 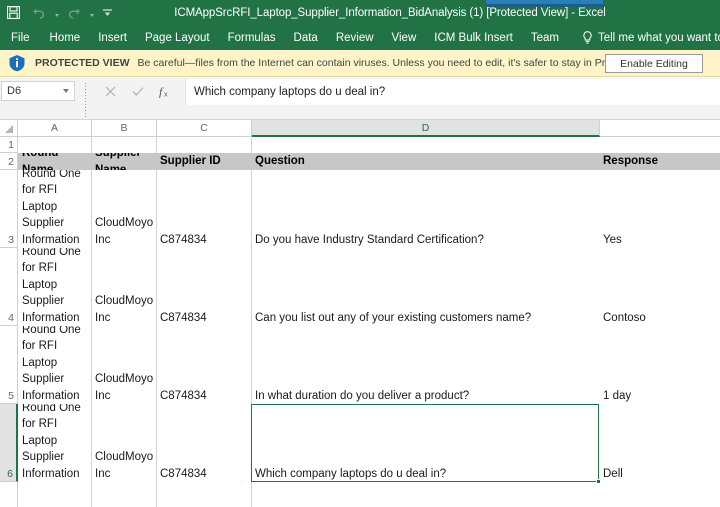 I want to click on name-box-dropdown-icon, so click(x=66, y=91).